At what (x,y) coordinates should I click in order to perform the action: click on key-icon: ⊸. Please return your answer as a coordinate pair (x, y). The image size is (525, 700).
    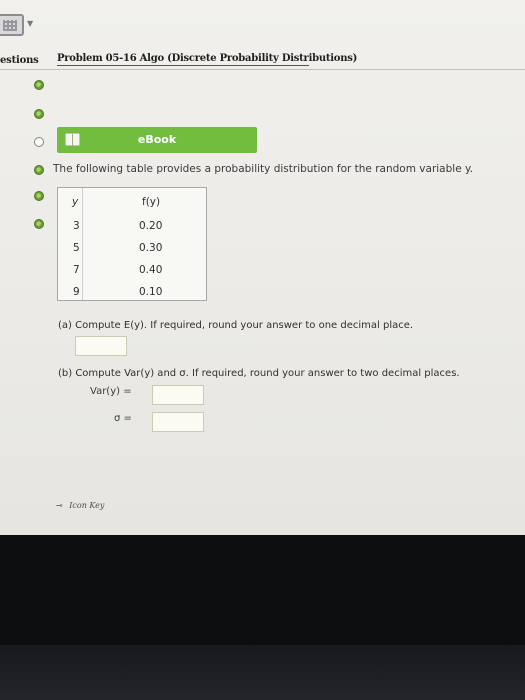
    Looking at the image, I should click on (59, 505).